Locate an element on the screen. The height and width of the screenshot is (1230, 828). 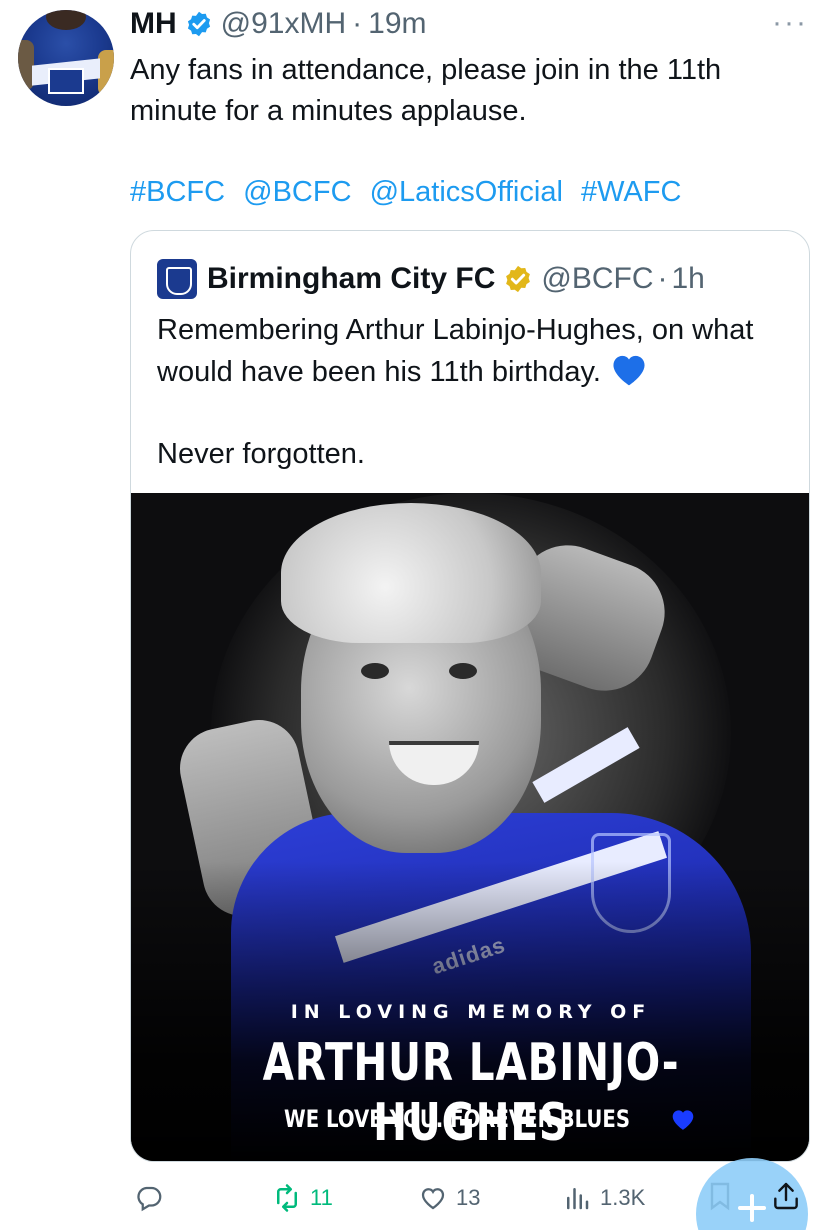
avatar-shirt-number is located at coordinates (66, 81).